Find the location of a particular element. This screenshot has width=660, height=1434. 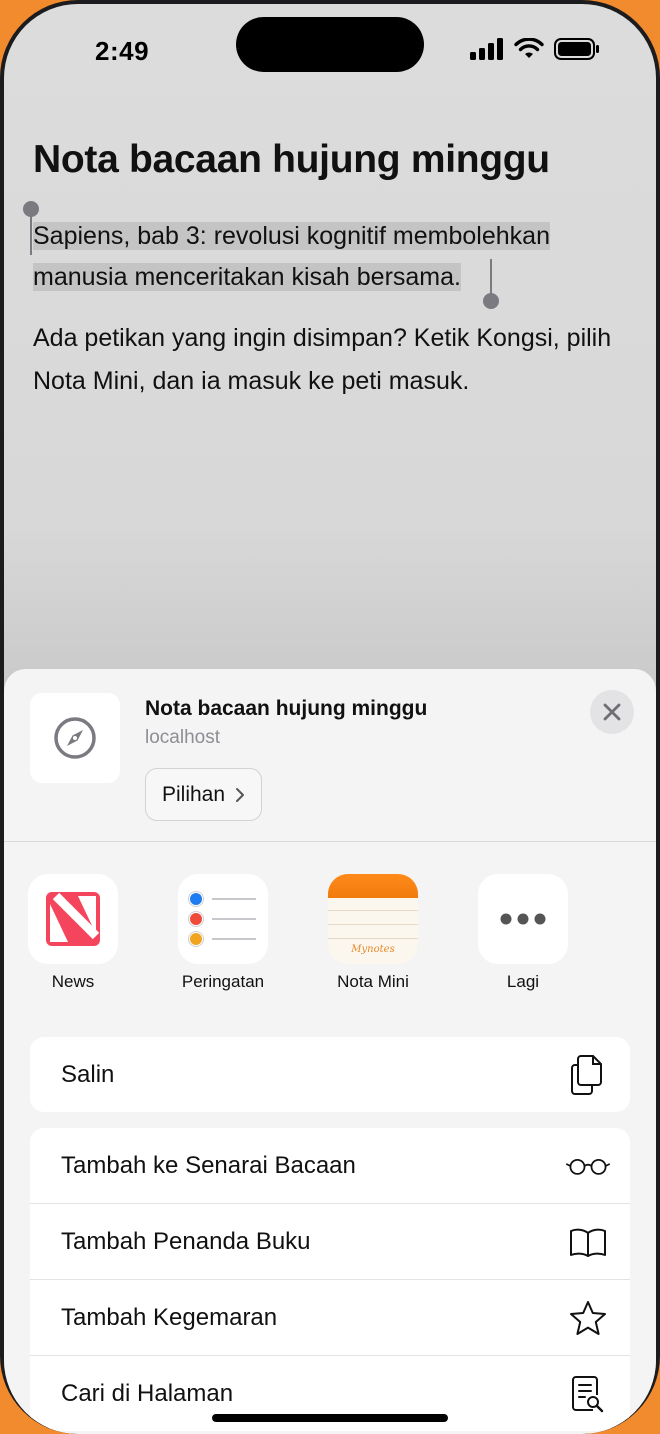

options-button: Pilihan is located at coordinates (204, 794).